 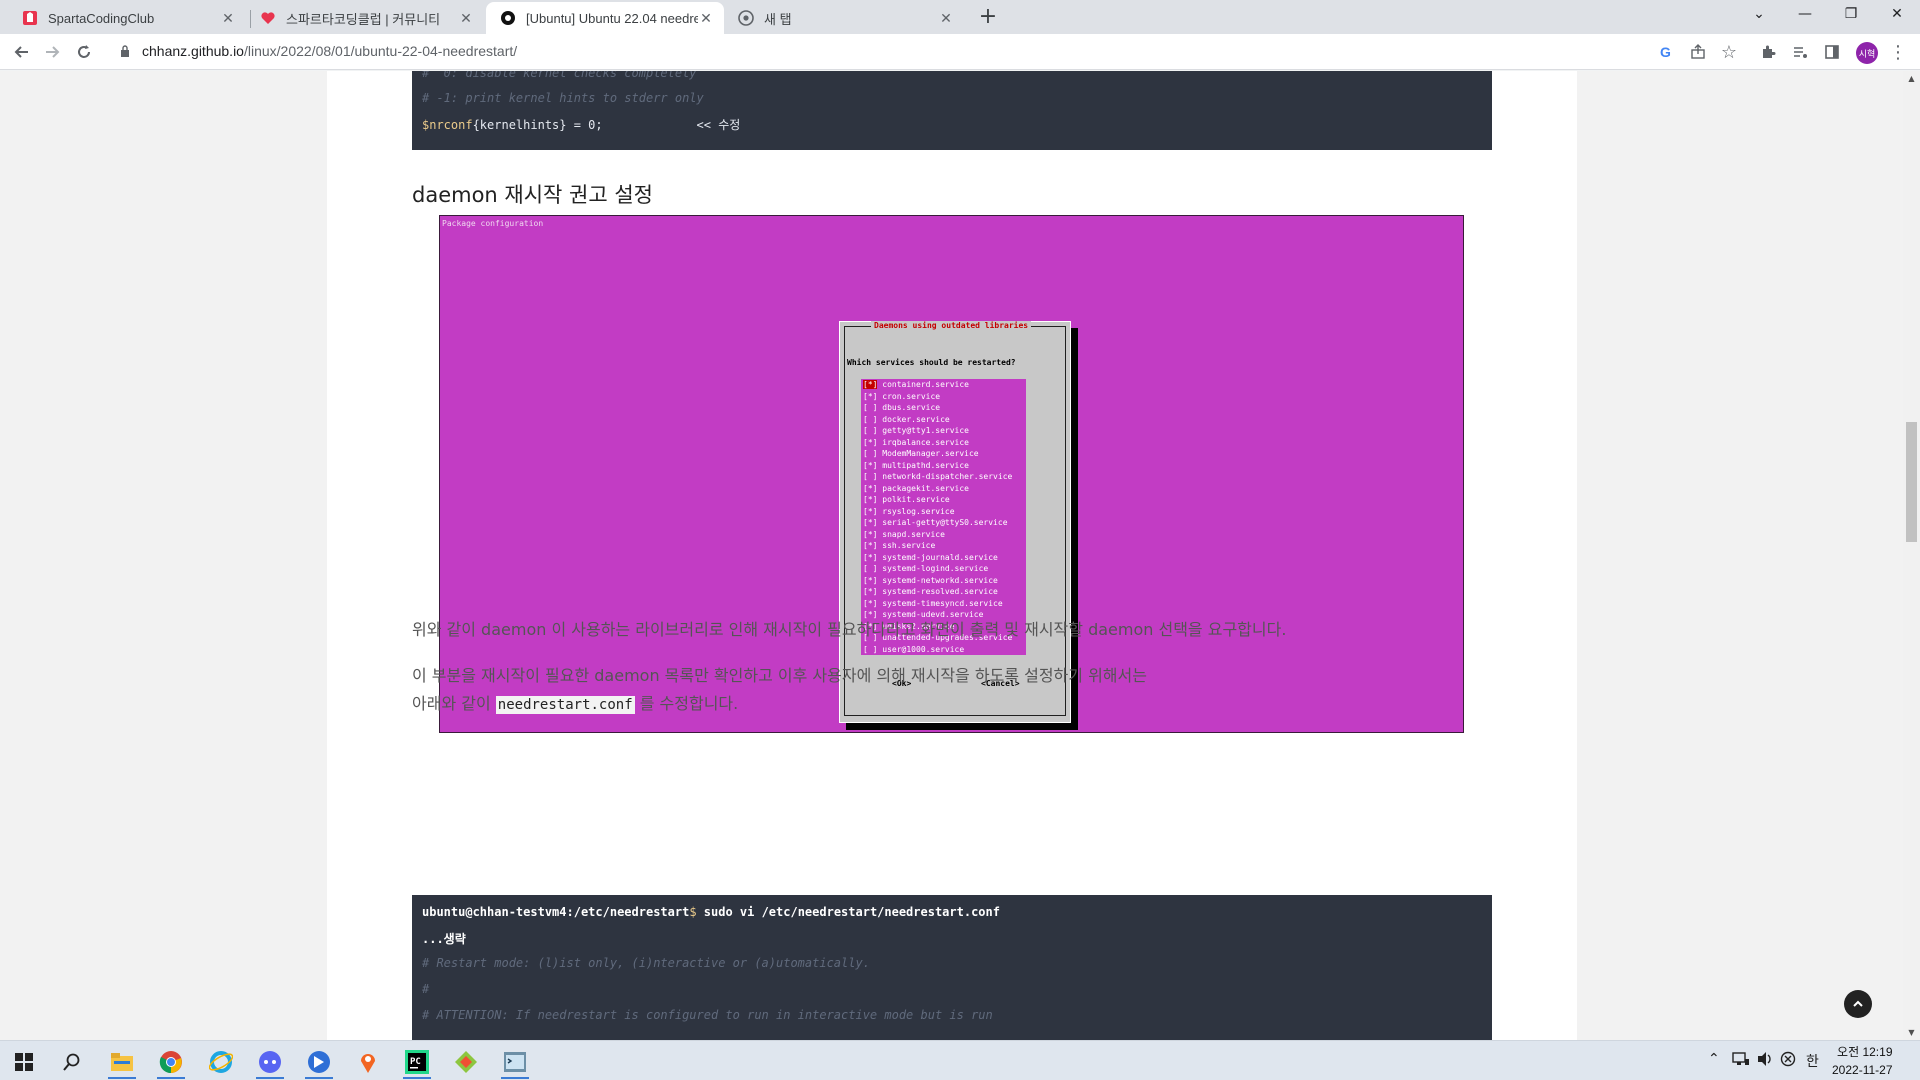 What do you see at coordinates (1812, 1061) in the screenshot?
I see `ime-indicator: 한` at bounding box center [1812, 1061].